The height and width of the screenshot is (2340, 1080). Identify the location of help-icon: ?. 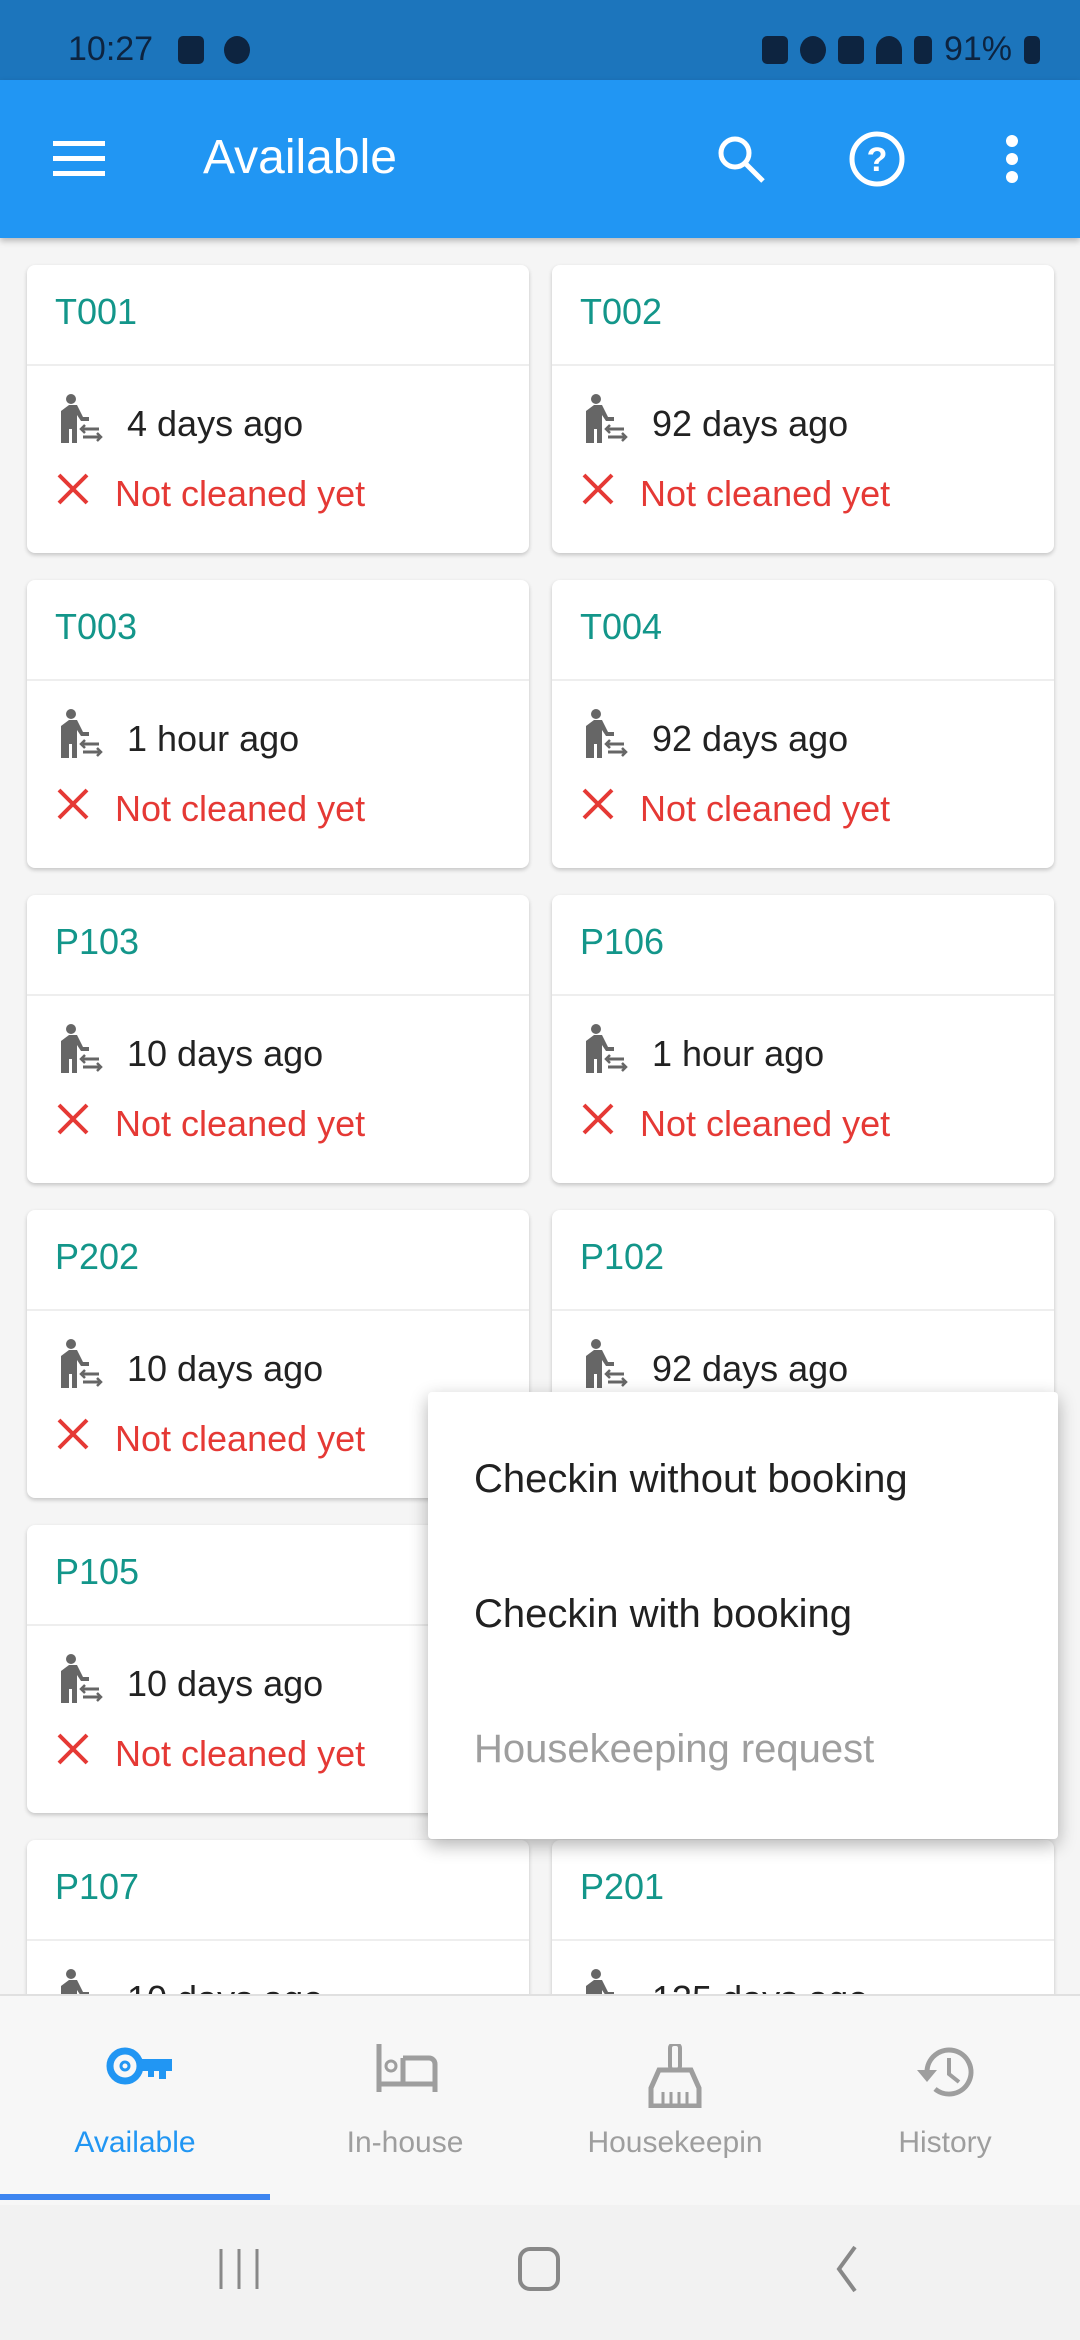
(877, 159).